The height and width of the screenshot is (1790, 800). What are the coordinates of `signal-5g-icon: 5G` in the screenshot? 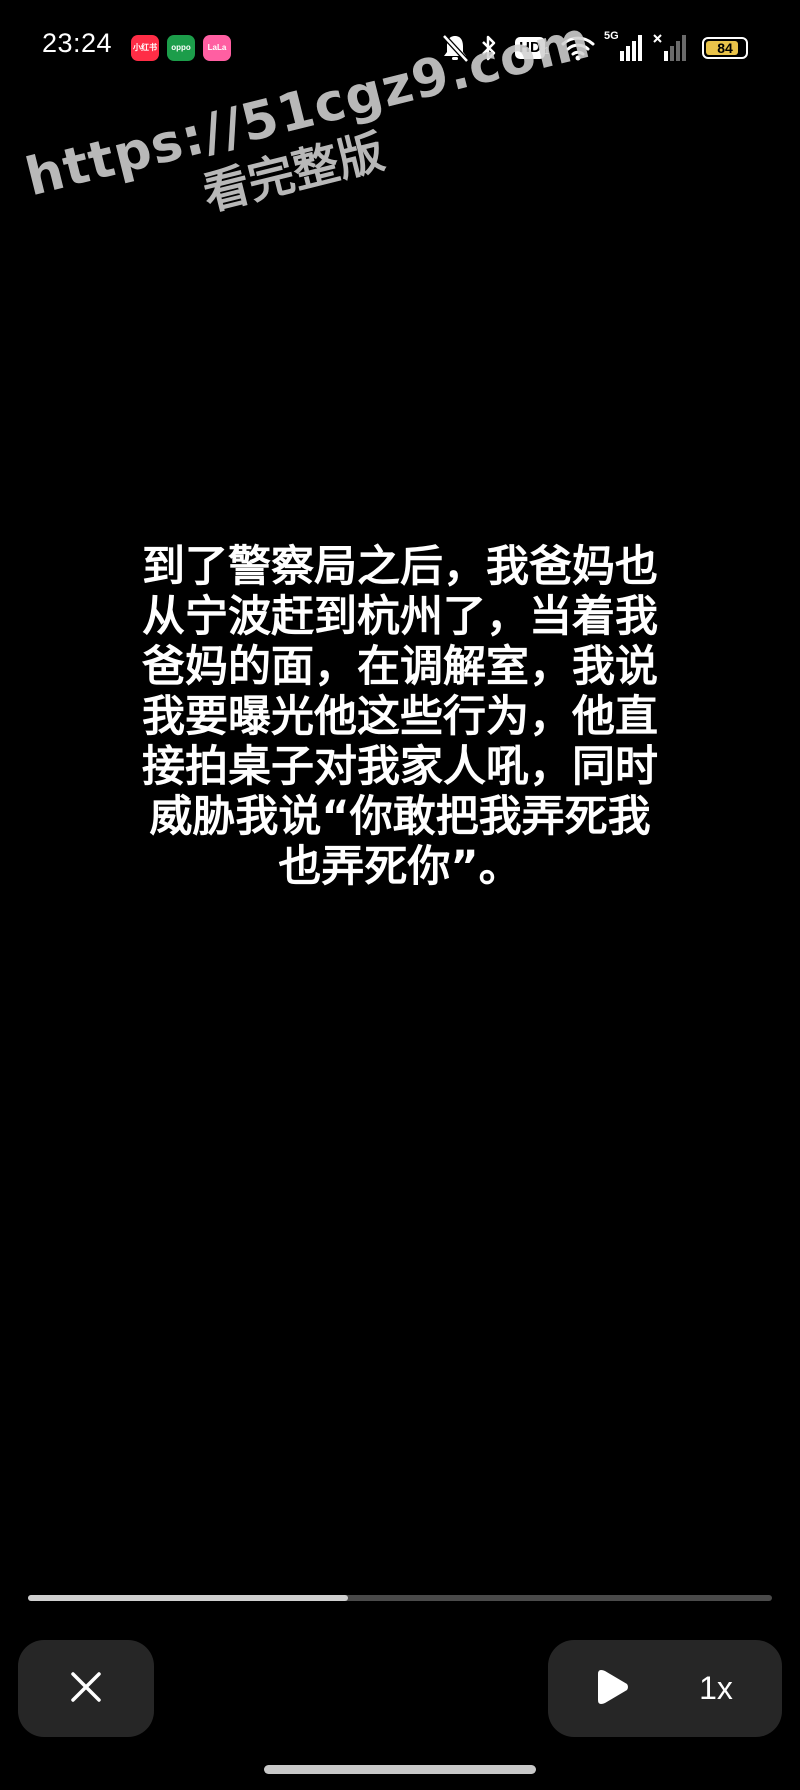 It's located at (624, 47).